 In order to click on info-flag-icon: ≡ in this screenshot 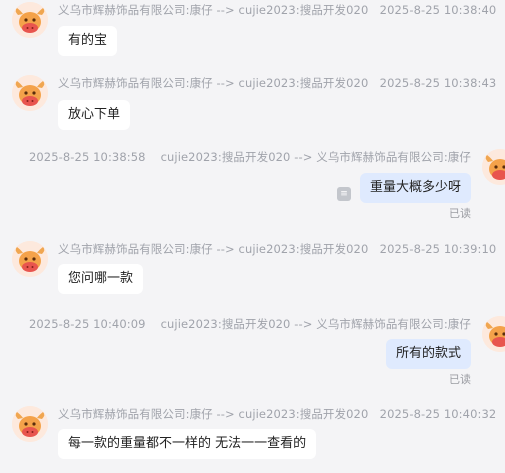, I will do `click(344, 194)`.